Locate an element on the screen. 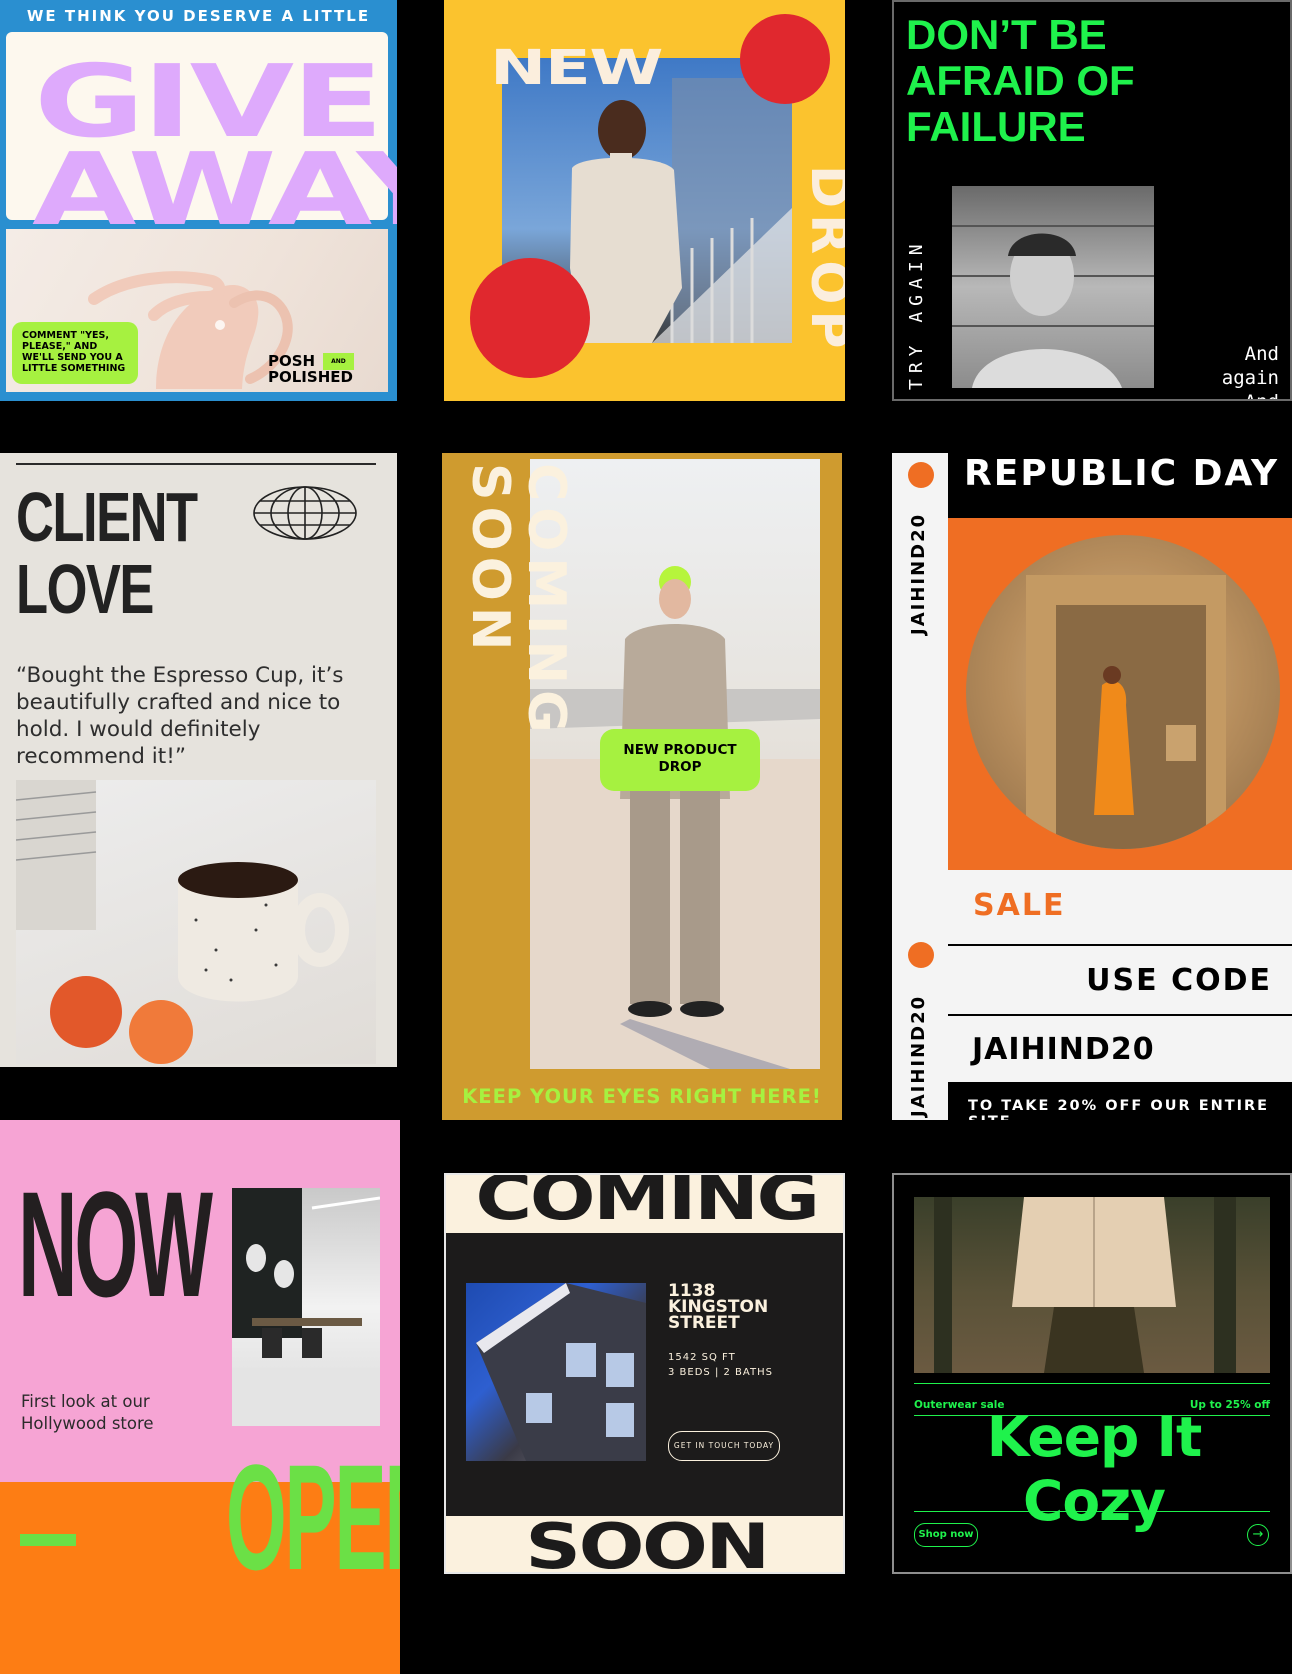 Image resolution: width=1292 pixels, height=1674 pixels. green-dash is located at coordinates (48, 1540).